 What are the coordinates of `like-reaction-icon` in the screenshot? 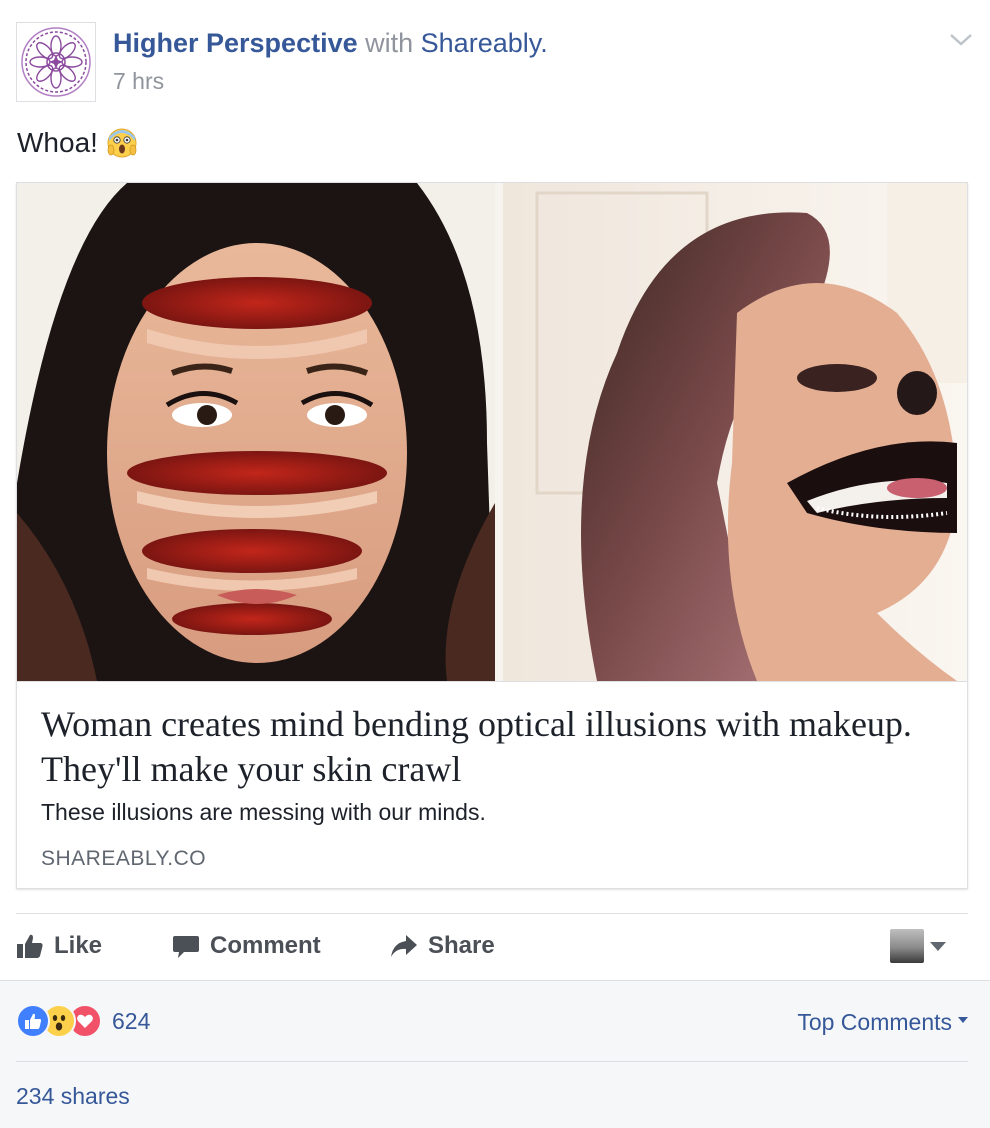 It's located at (33, 1021).